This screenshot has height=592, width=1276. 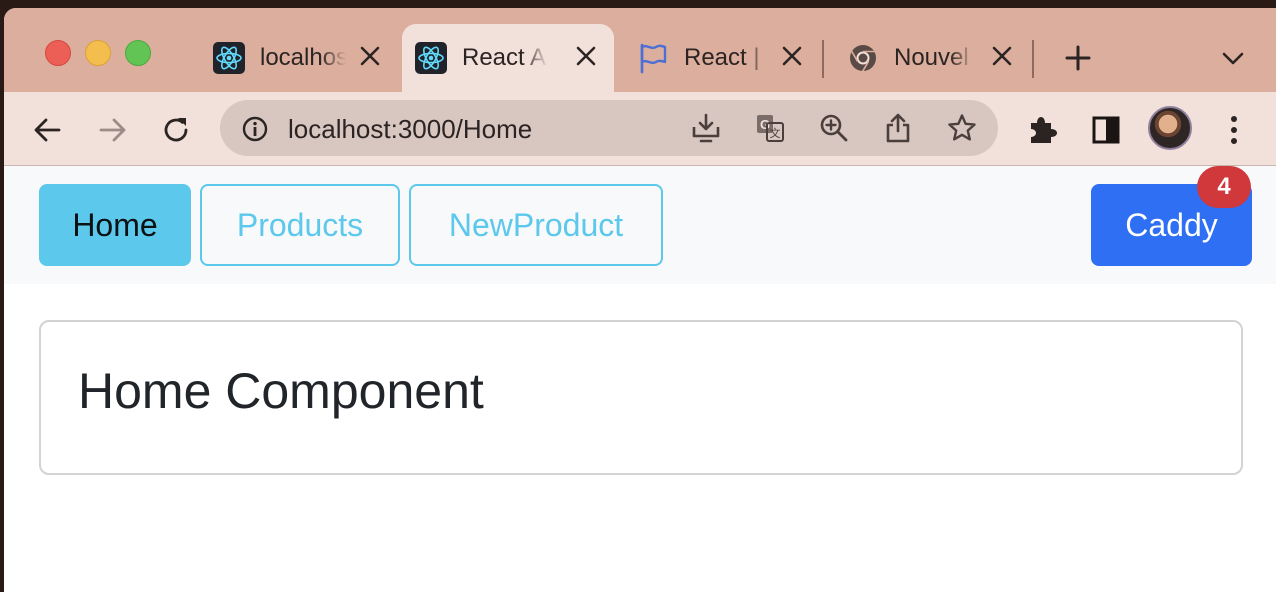 What do you see at coordinates (255, 129) in the screenshot?
I see `site-info-icon` at bounding box center [255, 129].